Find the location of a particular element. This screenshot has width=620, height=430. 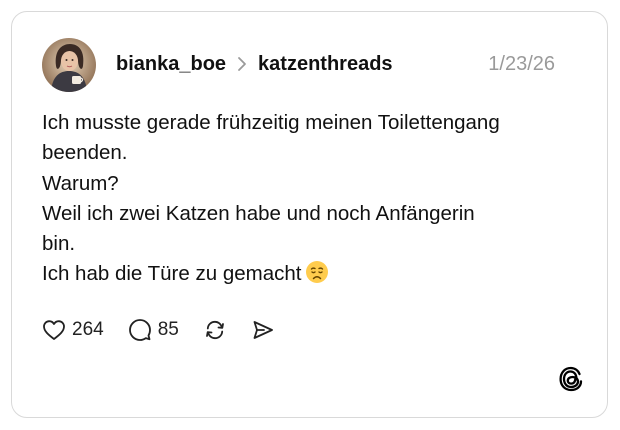

reply-count: 85 is located at coordinates (168, 329).